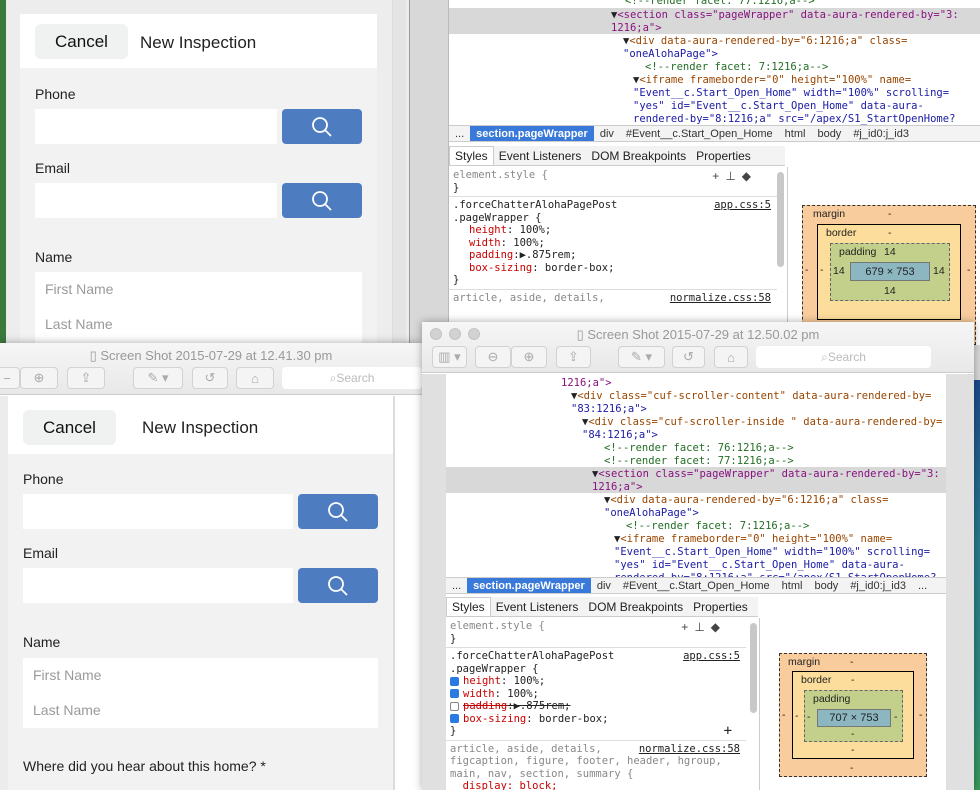 This screenshot has width=980, height=790. What do you see at coordinates (636, 28) in the screenshot?
I see `dom-line: 1216;a">` at bounding box center [636, 28].